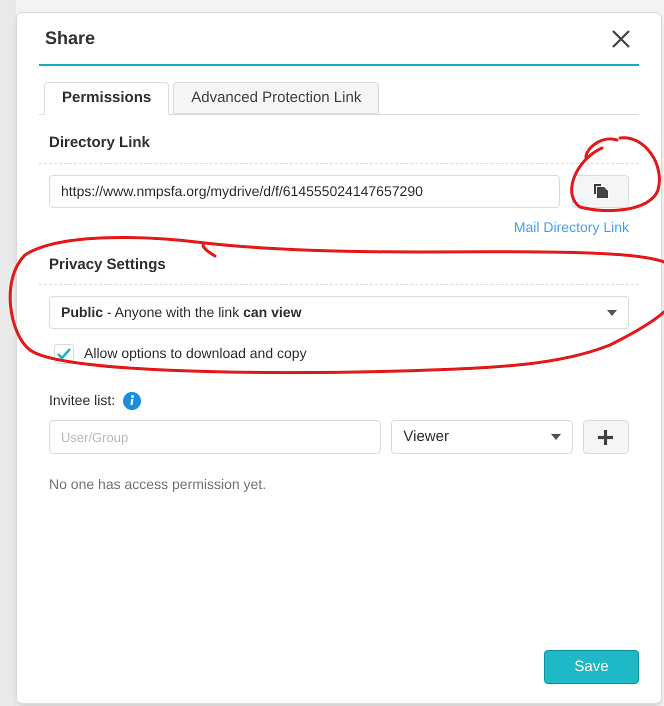  I want to click on copy-button, so click(600, 191).